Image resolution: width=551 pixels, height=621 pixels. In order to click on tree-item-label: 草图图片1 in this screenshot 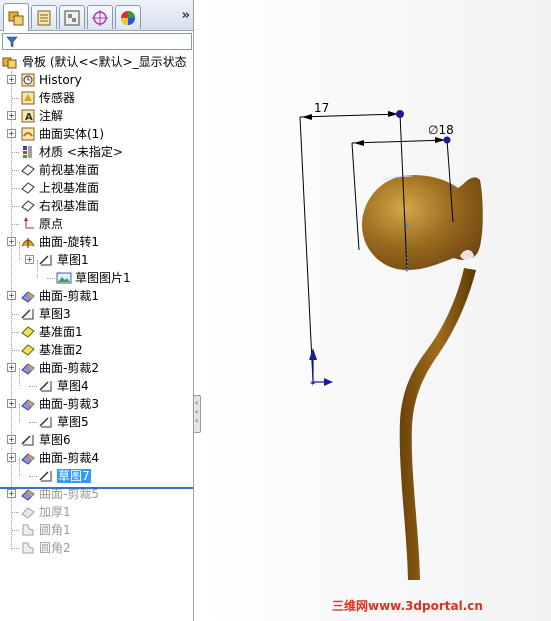, I will do `click(103, 278)`.